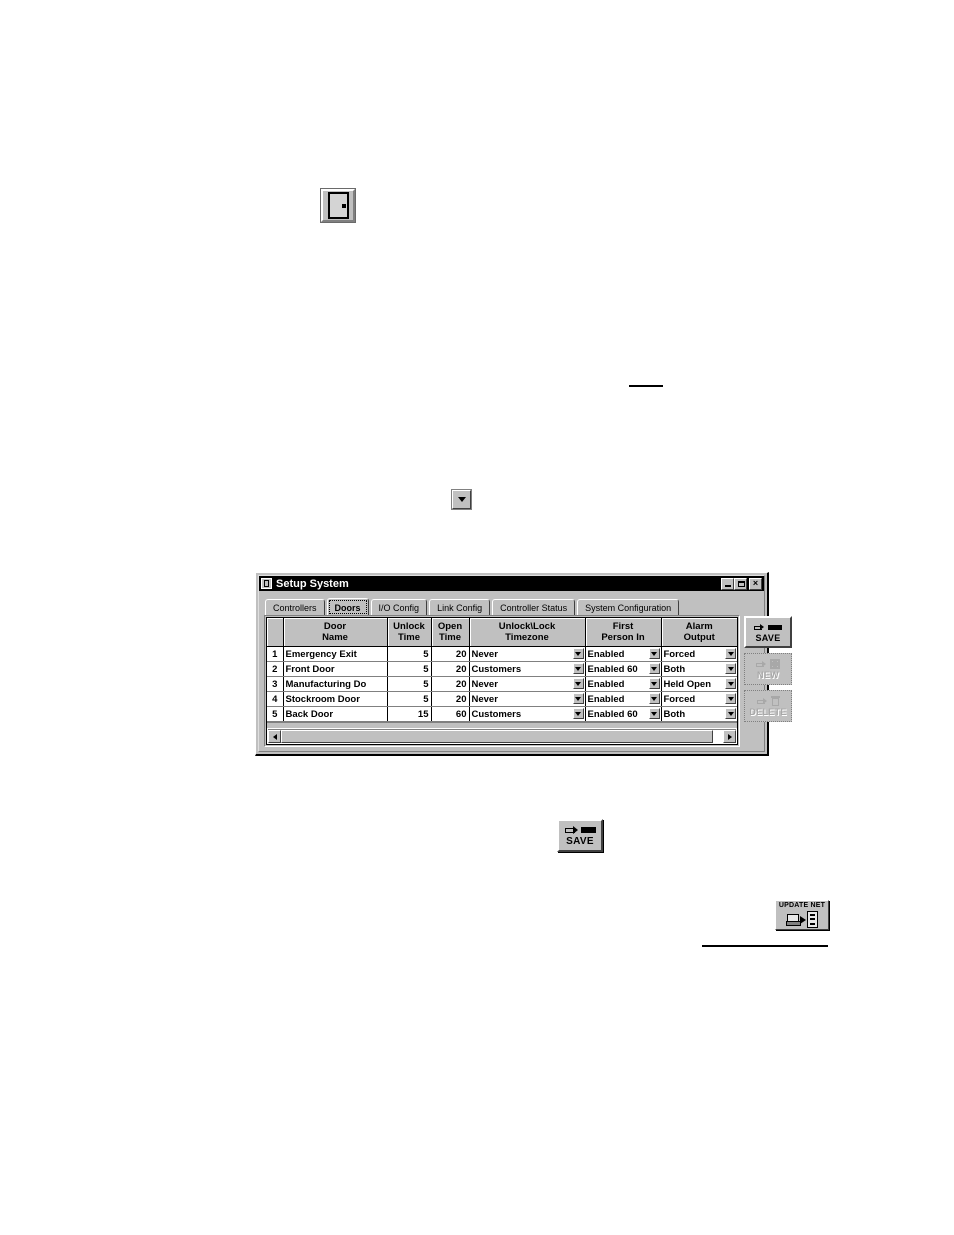 This screenshot has width=954, height=1235. Describe the element at coordinates (727, 583) in the screenshot. I see `minimize-button` at that location.